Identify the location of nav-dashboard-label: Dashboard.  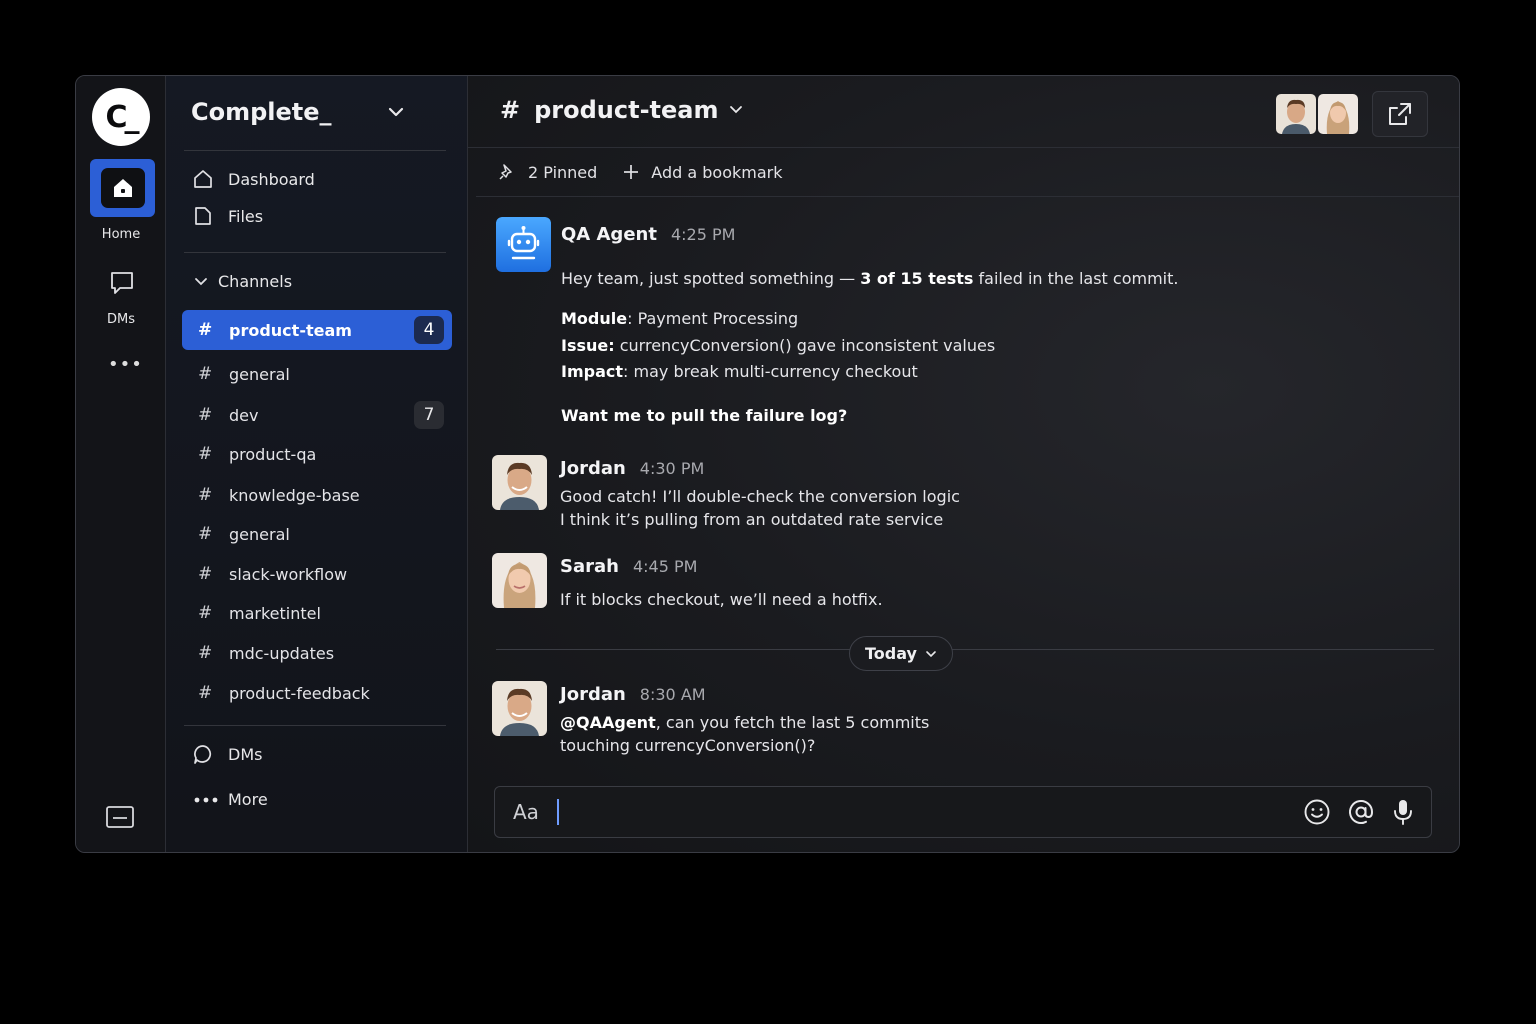
(271, 179).